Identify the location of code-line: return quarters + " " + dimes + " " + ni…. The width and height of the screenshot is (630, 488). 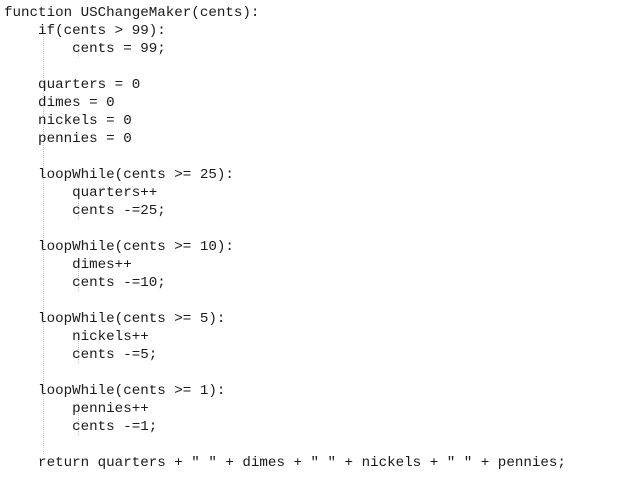
(285, 463).